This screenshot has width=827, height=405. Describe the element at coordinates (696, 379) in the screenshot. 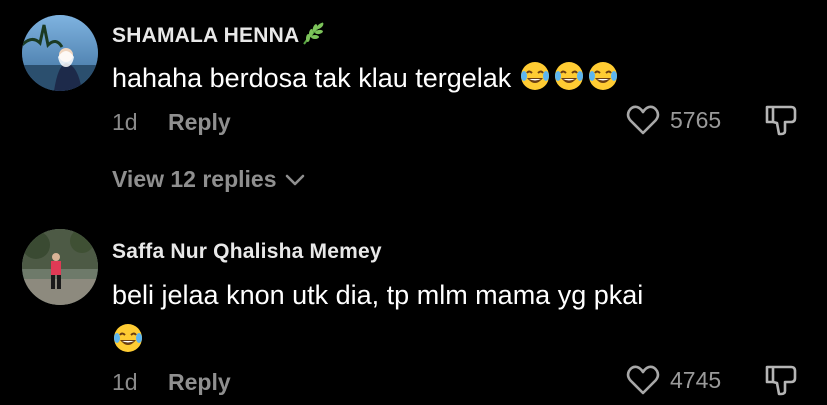

I see `like-count: 4745` at that location.